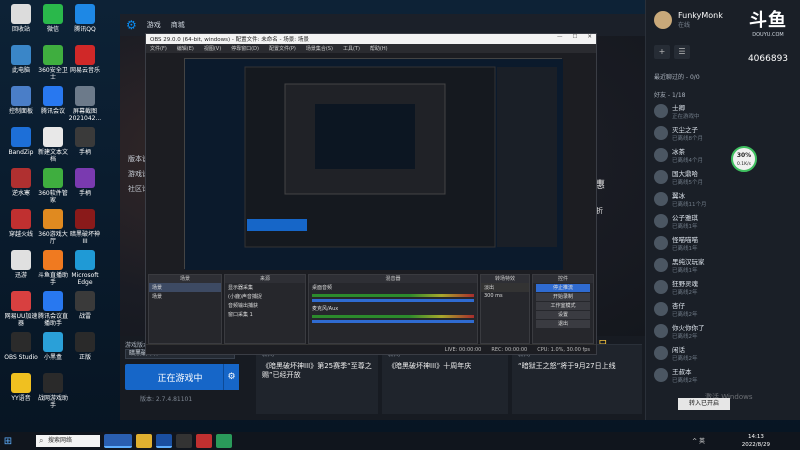 The height and width of the screenshot is (450, 800). What do you see at coordinates (8, 441) in the screenshot?
I see `windows-start-icon: ⊞` at bounding box center [8, 441].